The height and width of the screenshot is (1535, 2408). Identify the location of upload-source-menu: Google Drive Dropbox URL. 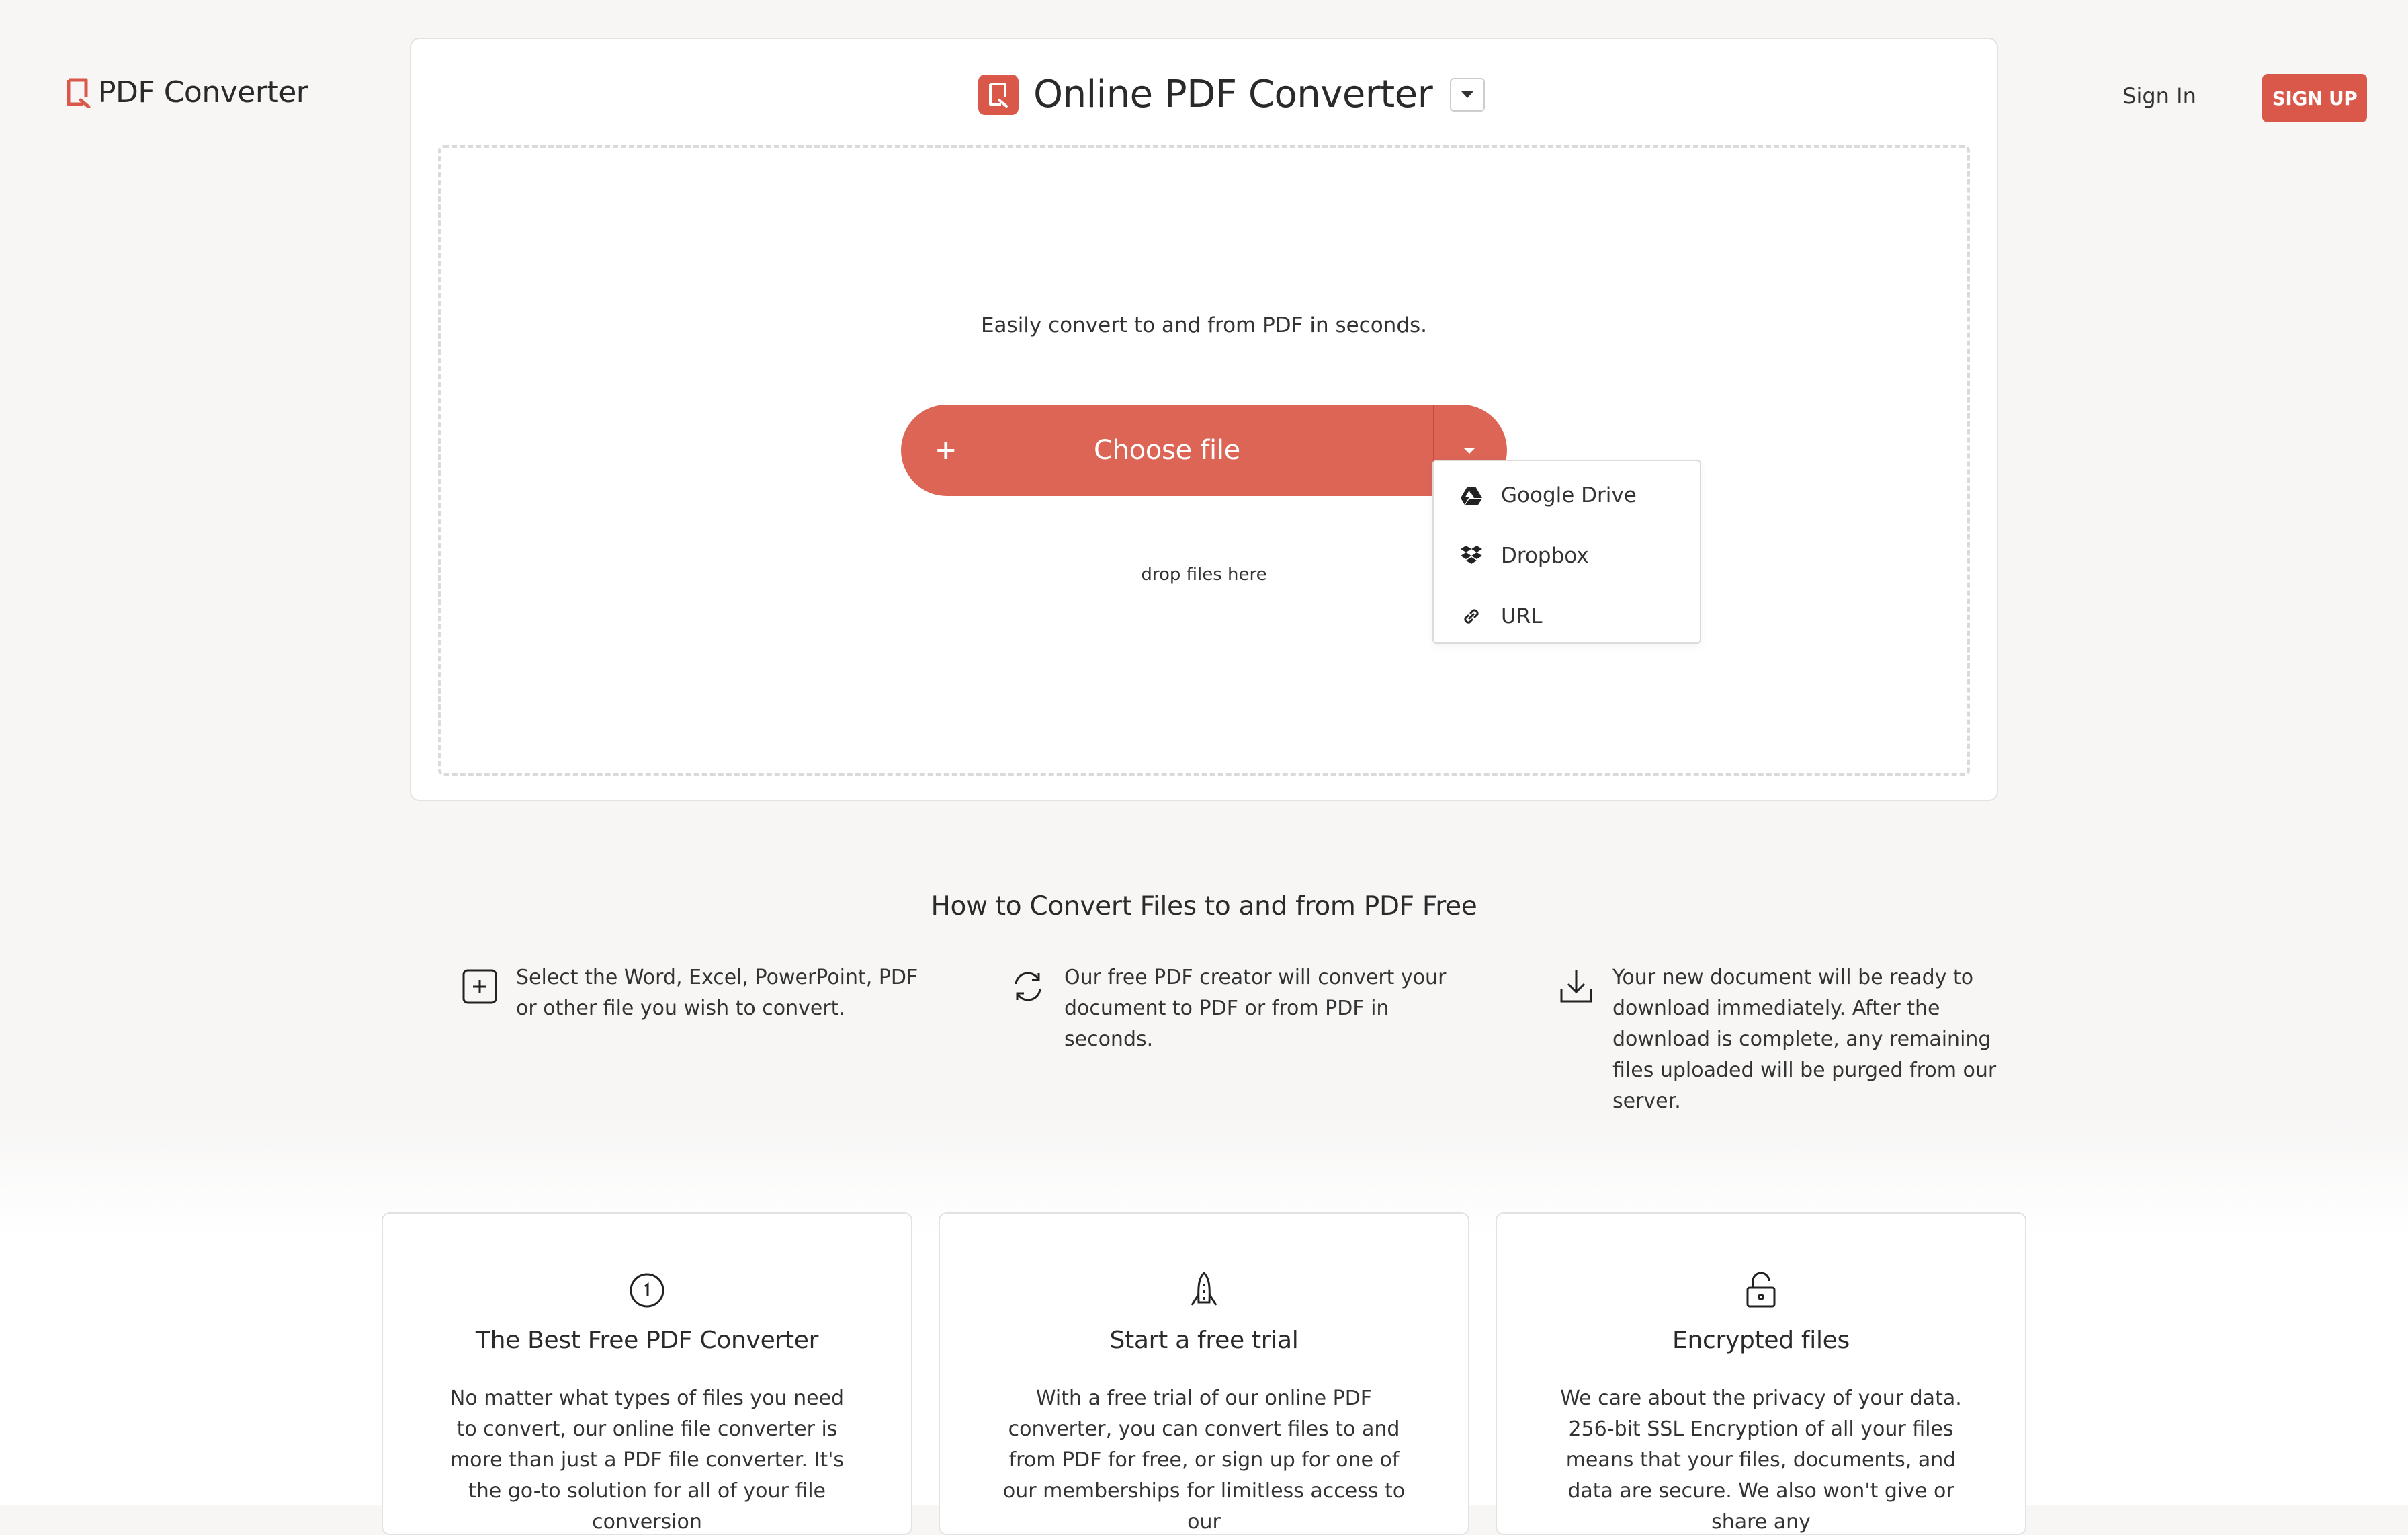
(1566, 552).